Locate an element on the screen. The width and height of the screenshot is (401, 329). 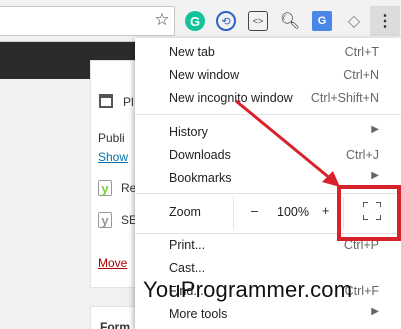
show-link: Show is located at coordinates (113, 157).